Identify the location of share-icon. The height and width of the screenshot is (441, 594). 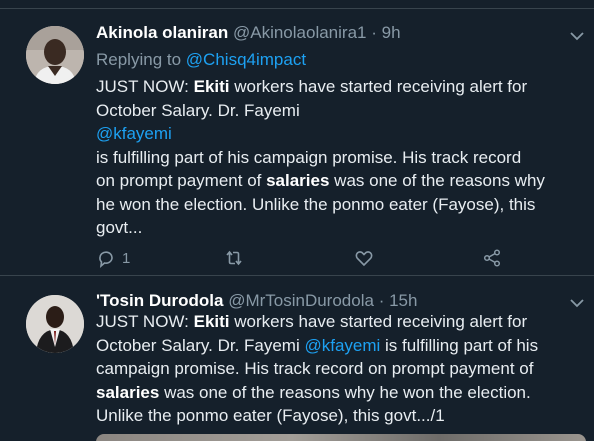
(492, 258).